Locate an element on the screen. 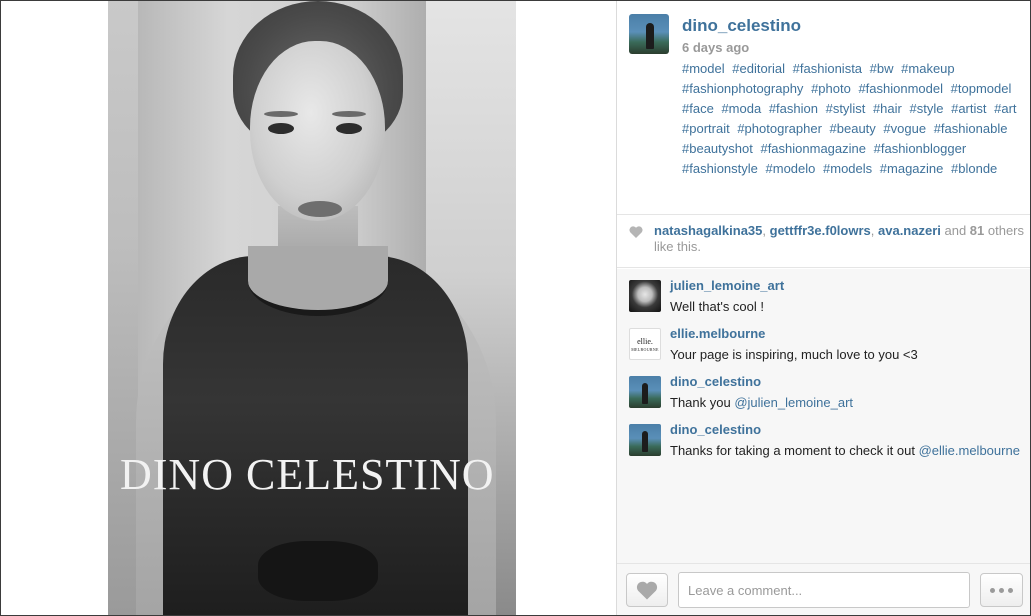 The image size is (1031, 616). photo-model-eye-right is located at coordinates (349, 128).